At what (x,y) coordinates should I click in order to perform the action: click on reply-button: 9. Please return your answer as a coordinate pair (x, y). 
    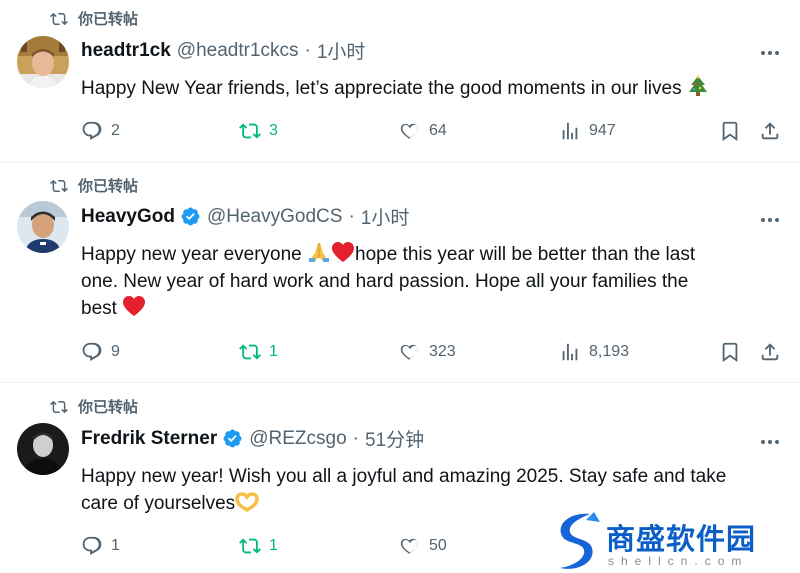
    Looking at the image, I should click on (100, 352).